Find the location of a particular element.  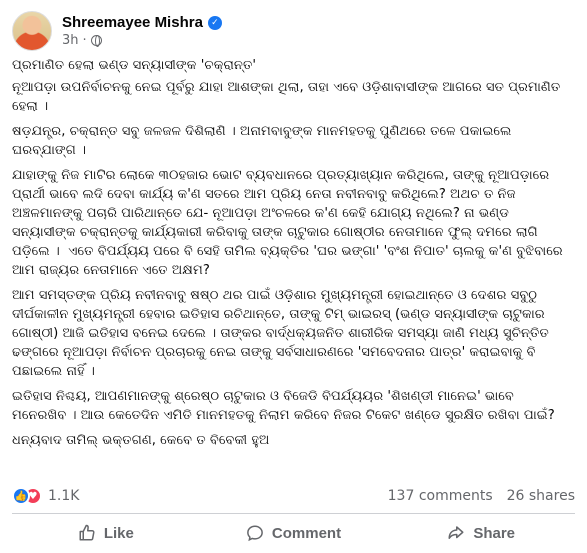

share-button: Share is located at coordinates (481, 533).